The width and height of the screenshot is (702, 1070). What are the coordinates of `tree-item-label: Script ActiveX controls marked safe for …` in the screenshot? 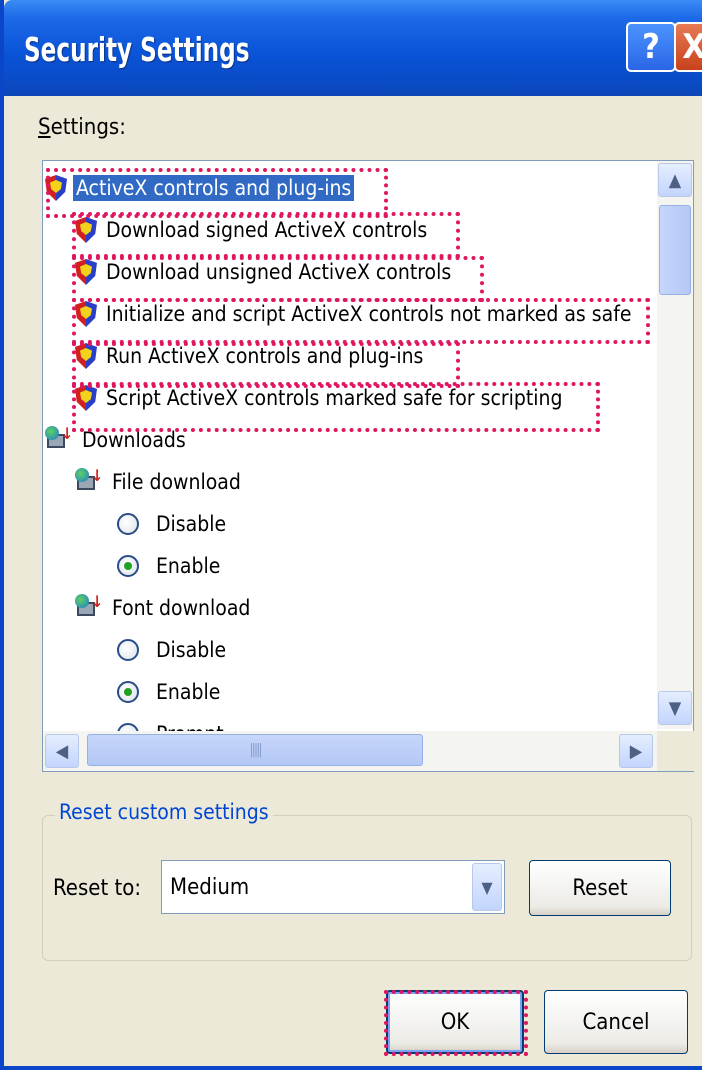 It's located at (334, 398).